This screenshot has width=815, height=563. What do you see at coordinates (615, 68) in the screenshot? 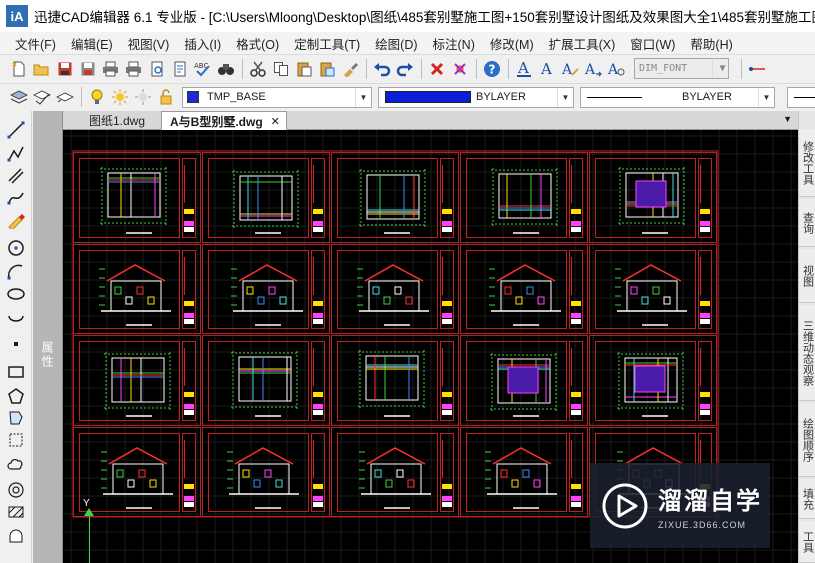
I see `text-style-a-search-icon: A` at bounding box center [615, 68].